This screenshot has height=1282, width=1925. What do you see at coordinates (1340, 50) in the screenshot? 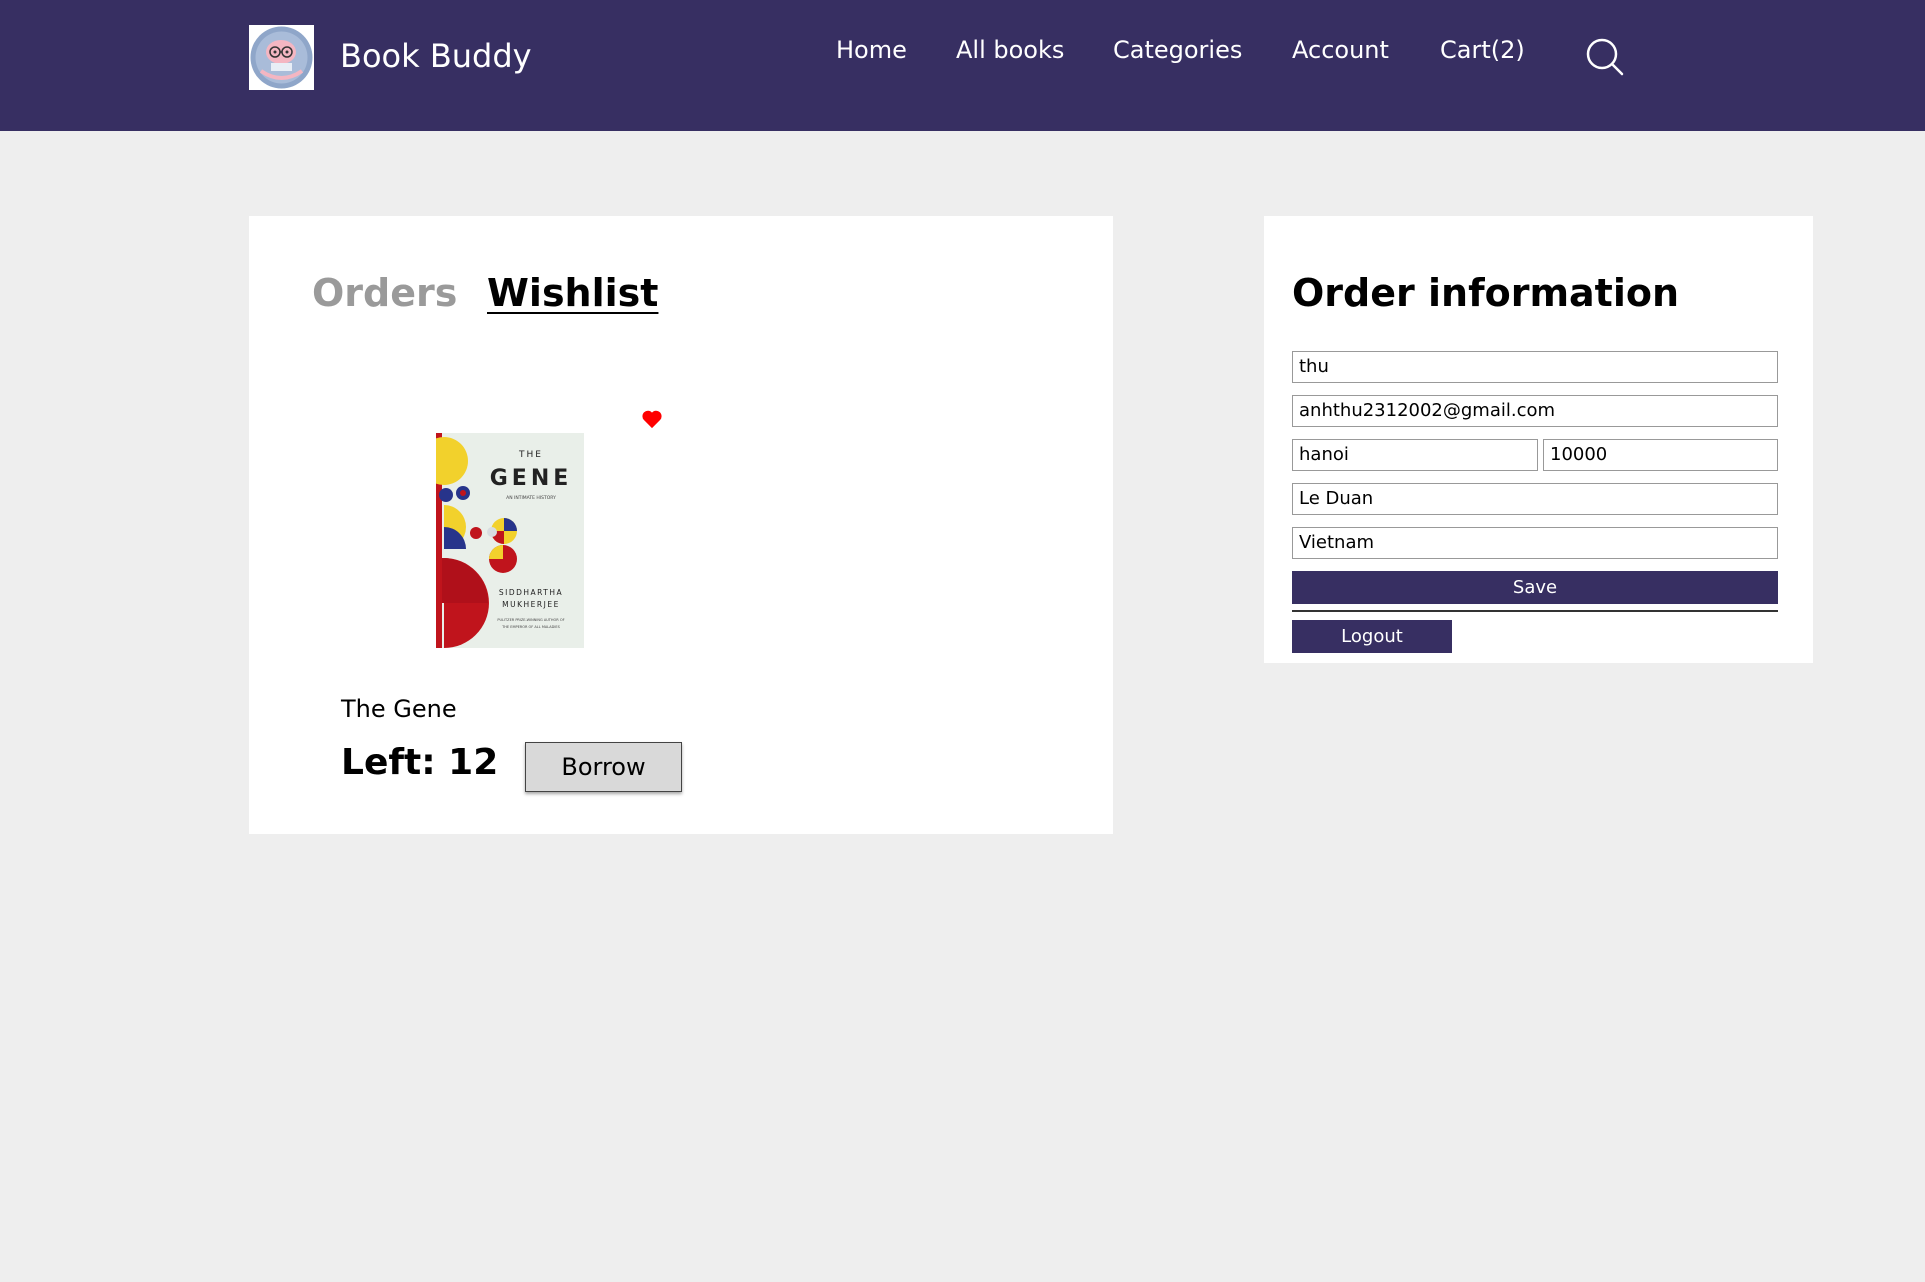
I see `nav-account: Account` at bounding box center [1340, 50].